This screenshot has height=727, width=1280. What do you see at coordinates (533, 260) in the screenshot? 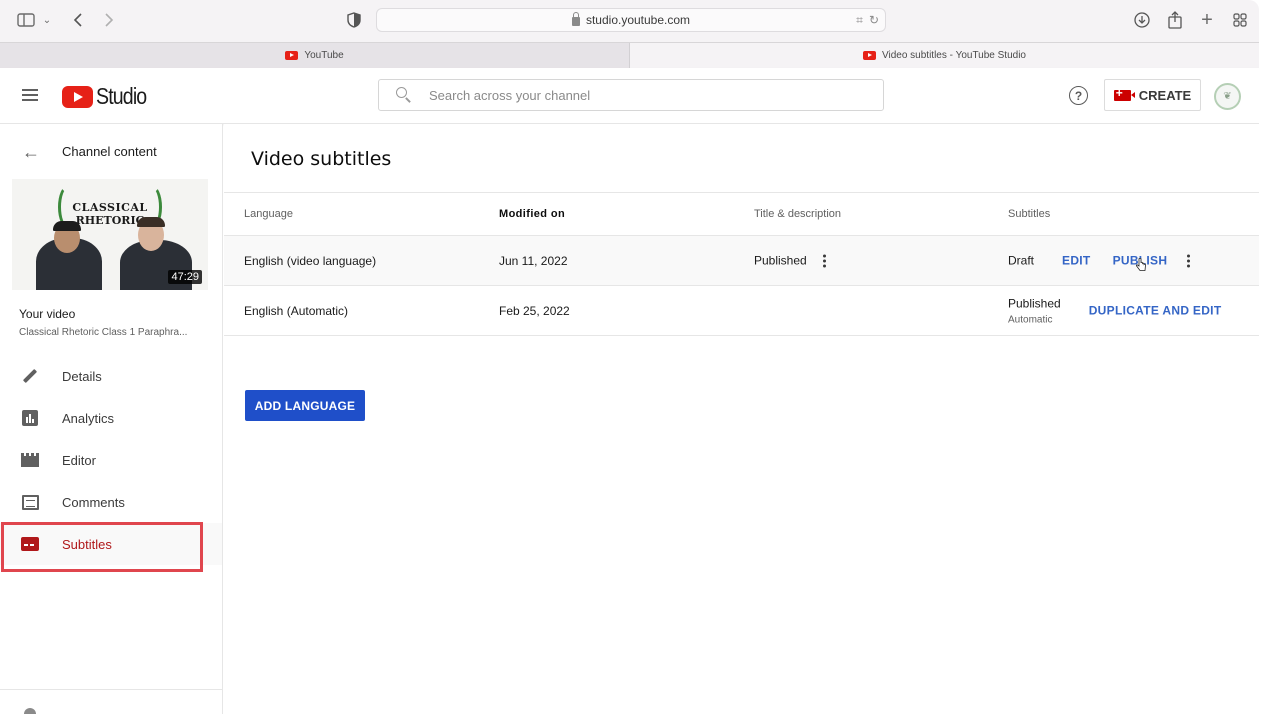
I see `modified-cell: Jun 11, 2022` at bounding box center [533, 260].